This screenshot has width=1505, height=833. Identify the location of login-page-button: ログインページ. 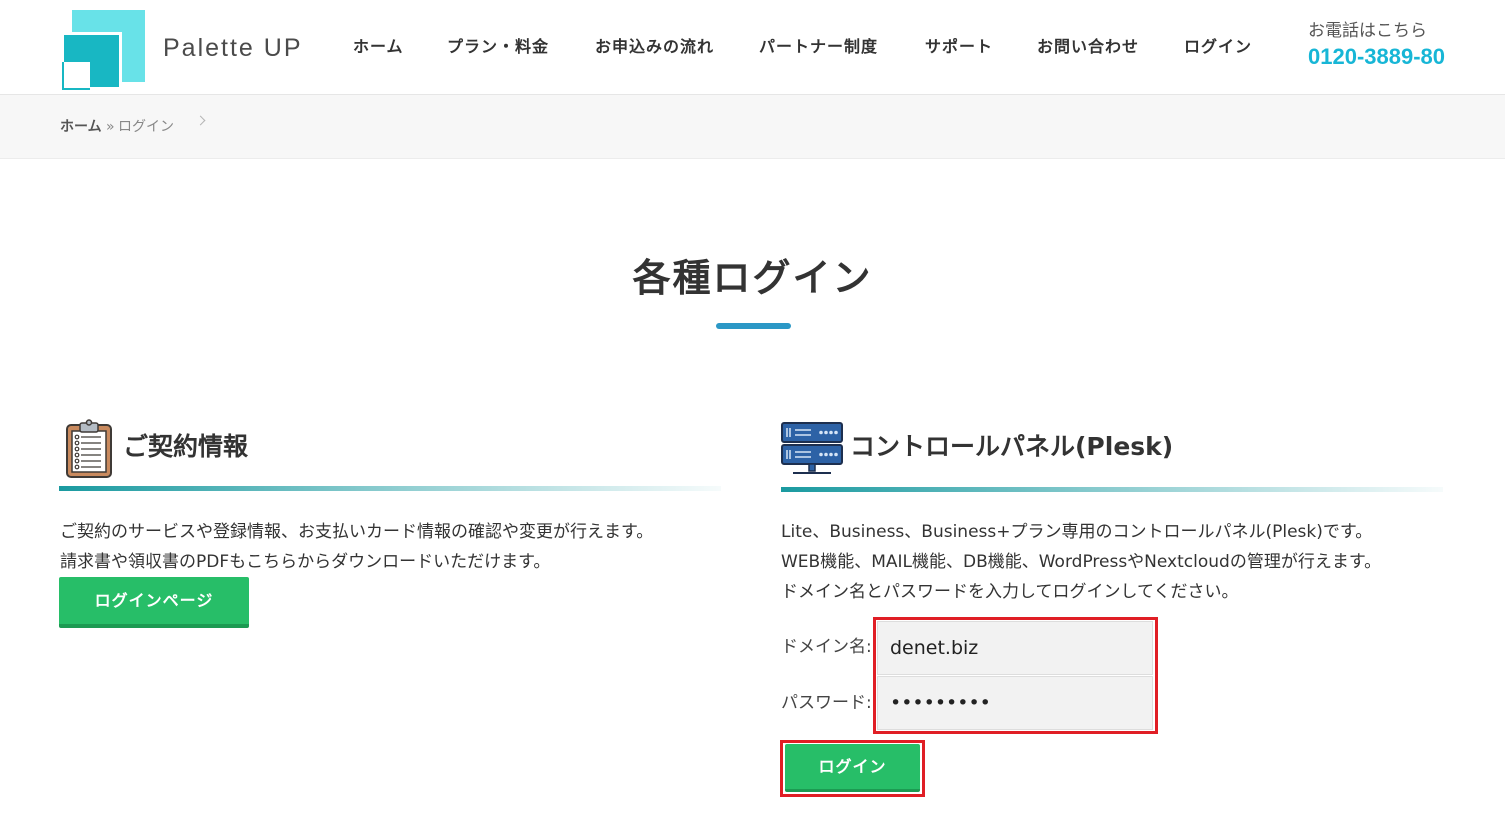
(154, 602).